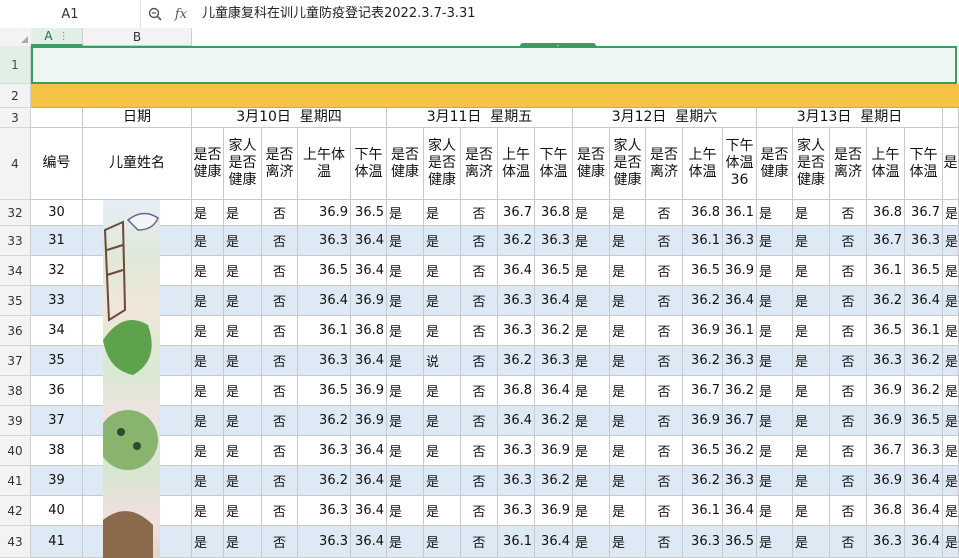 The width and height of the screenshot is (959, 558). I want to click on formula-input: 儿童康复科在训儿童防疫登记表2022.3.7-3.31, so click(339, 14).